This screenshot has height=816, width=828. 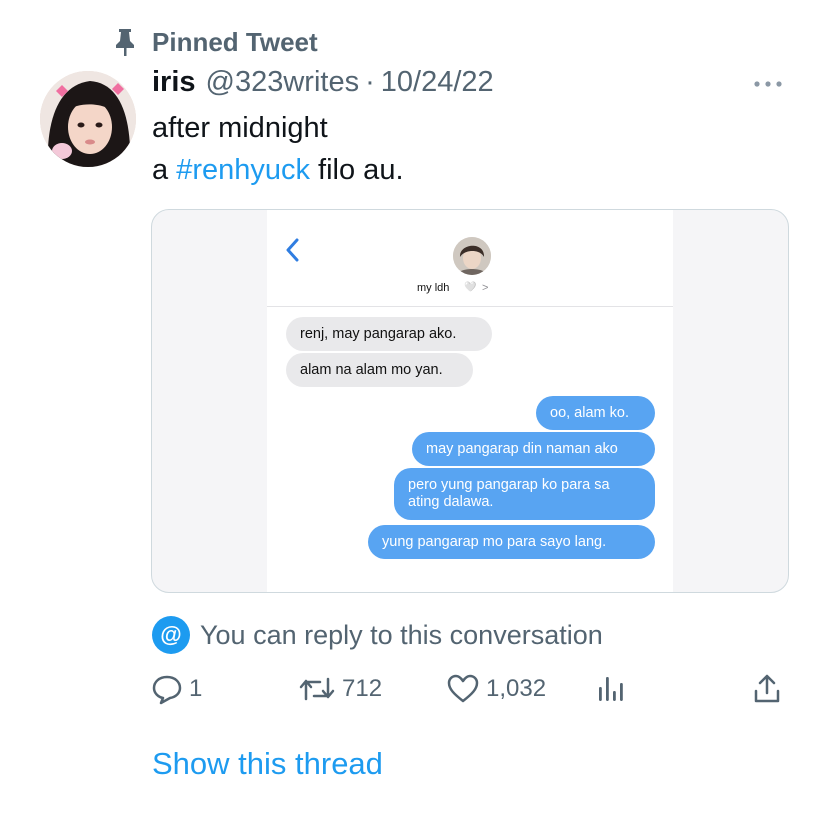 I want to click on message-sent: may pangarap din naman ako, so click(x=533, y=449).